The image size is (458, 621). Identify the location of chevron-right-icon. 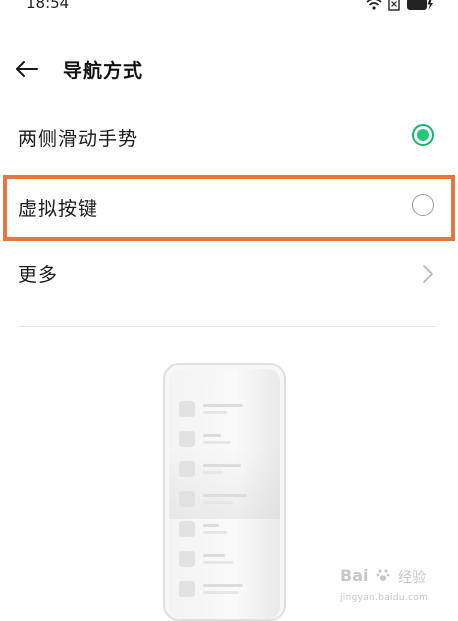
(428, 274).